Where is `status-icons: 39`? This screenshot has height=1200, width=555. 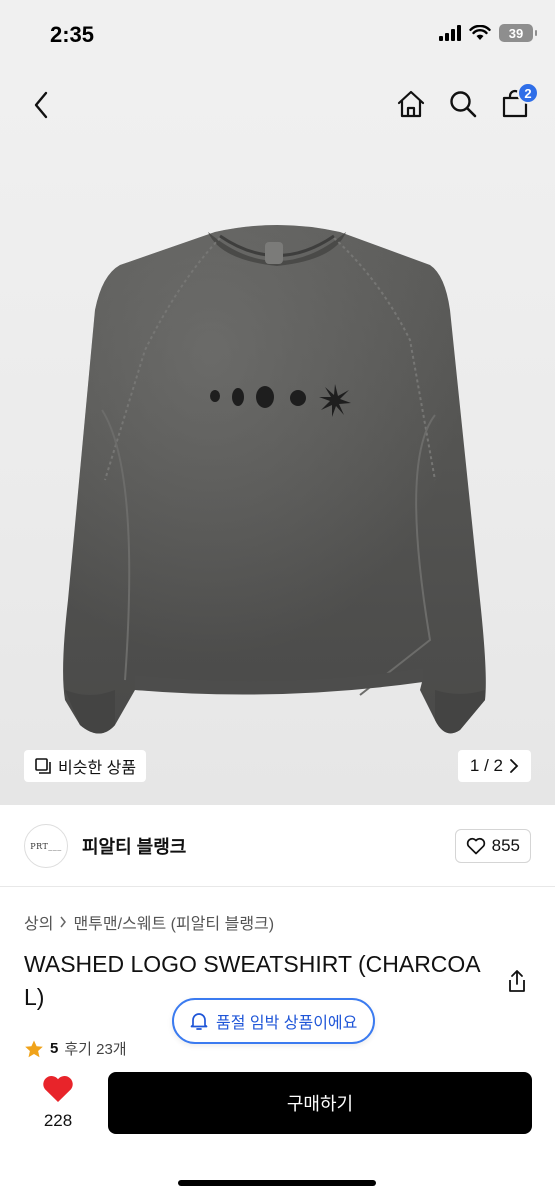 status-icons: 39 is located at coordinates (488, 33).